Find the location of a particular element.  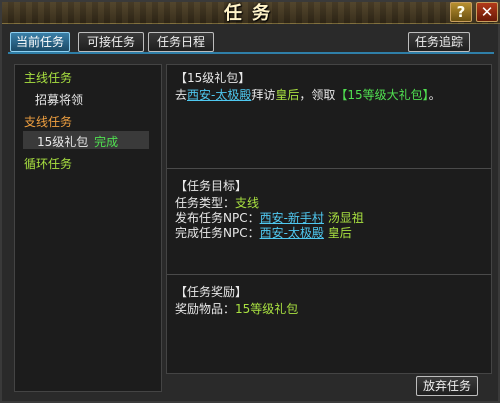

quest-type-label: 任务类型： is located at coordinates (205, 203).